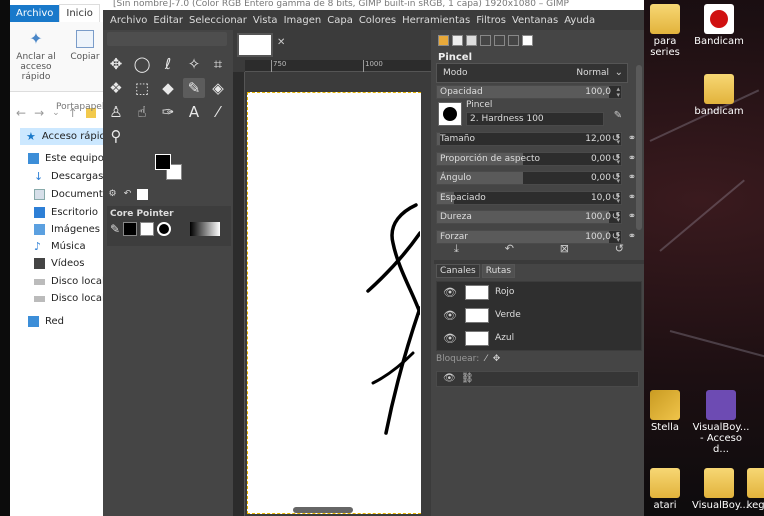 This screenshot has width=764, height=516. I want to click on tab-channels: Canales, so click(458, 271).